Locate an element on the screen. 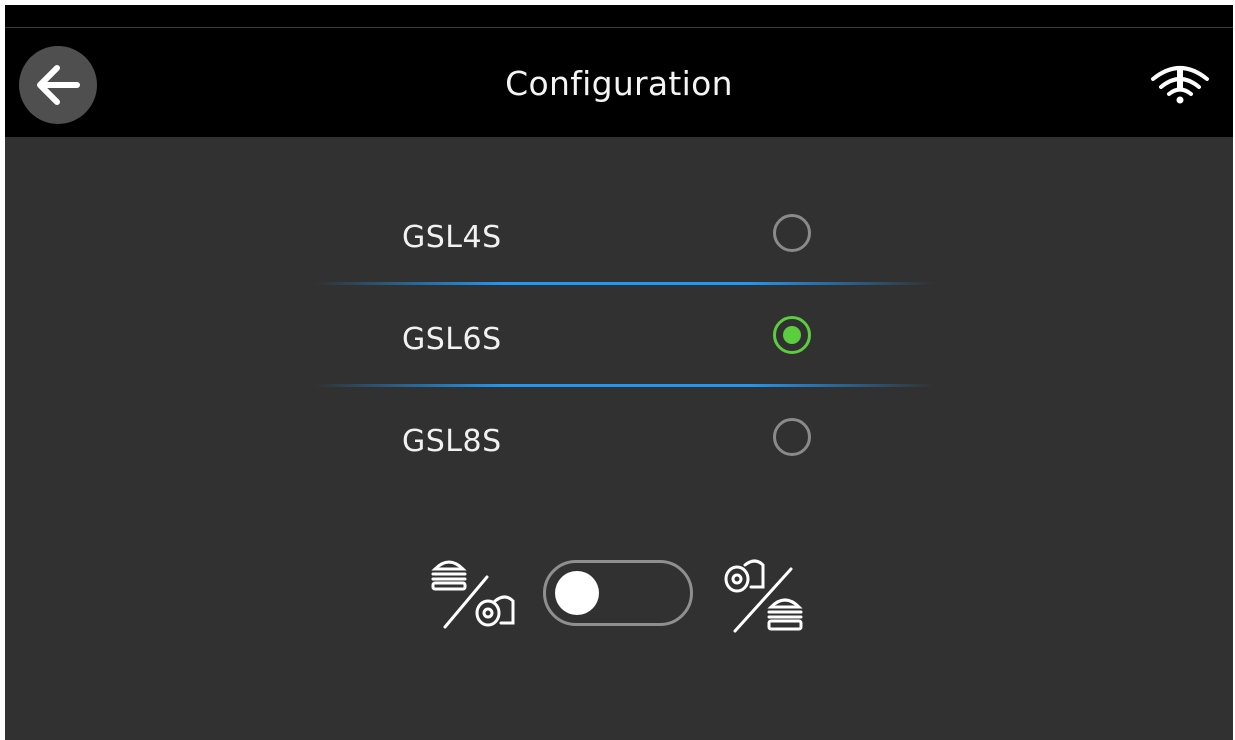  header-bar: Configuration is located at coordinates (619, 82).